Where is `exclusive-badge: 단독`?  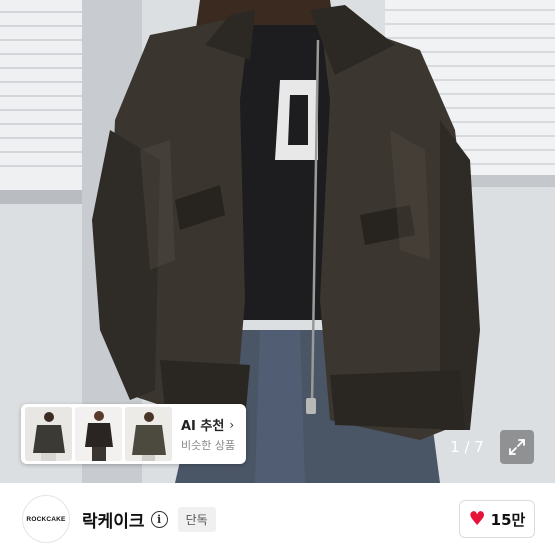 exclusive-badge: 단독 is located at coordinates (196, 519).